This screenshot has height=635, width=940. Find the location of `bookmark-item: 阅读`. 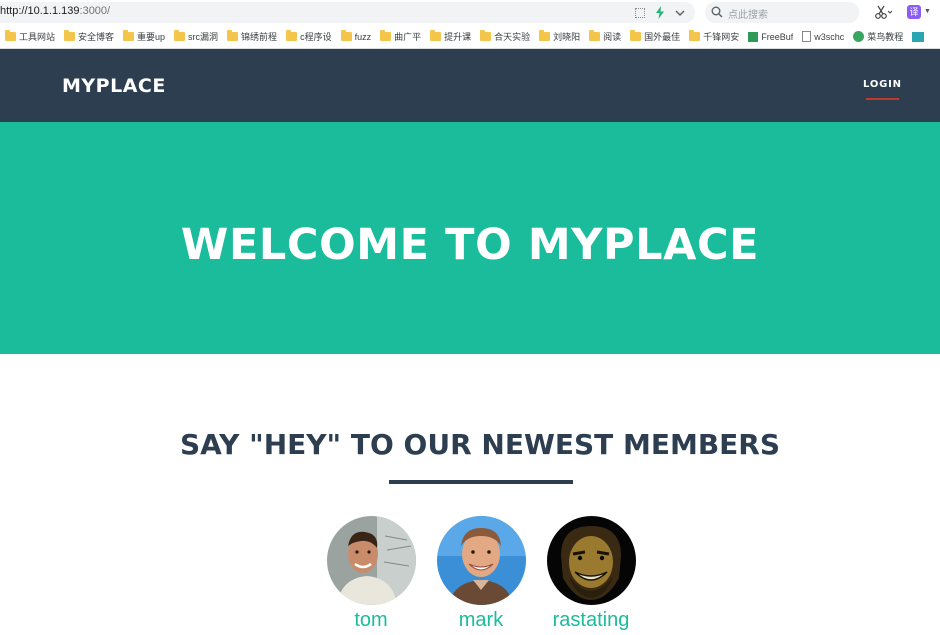

bookmark-item: 阅读 is located at coordinates (605, 36).